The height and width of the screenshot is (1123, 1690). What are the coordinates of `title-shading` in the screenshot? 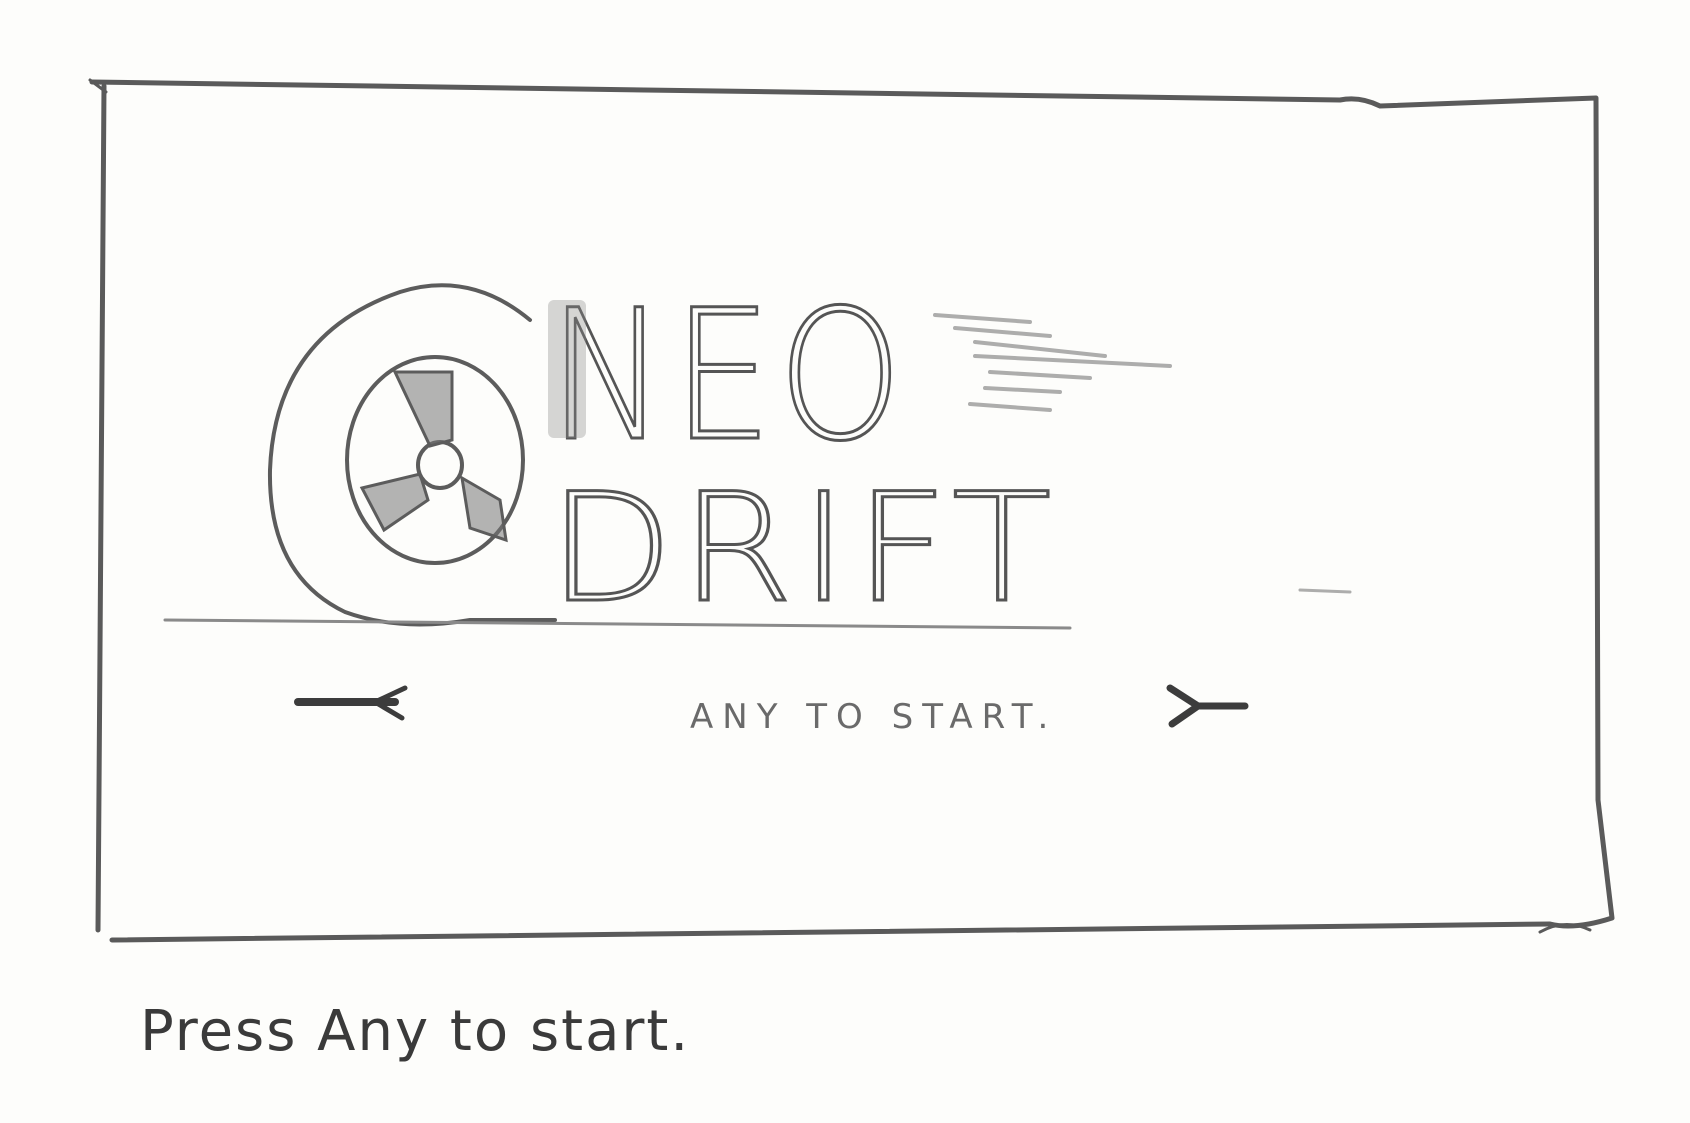 It's located at (567, 369).